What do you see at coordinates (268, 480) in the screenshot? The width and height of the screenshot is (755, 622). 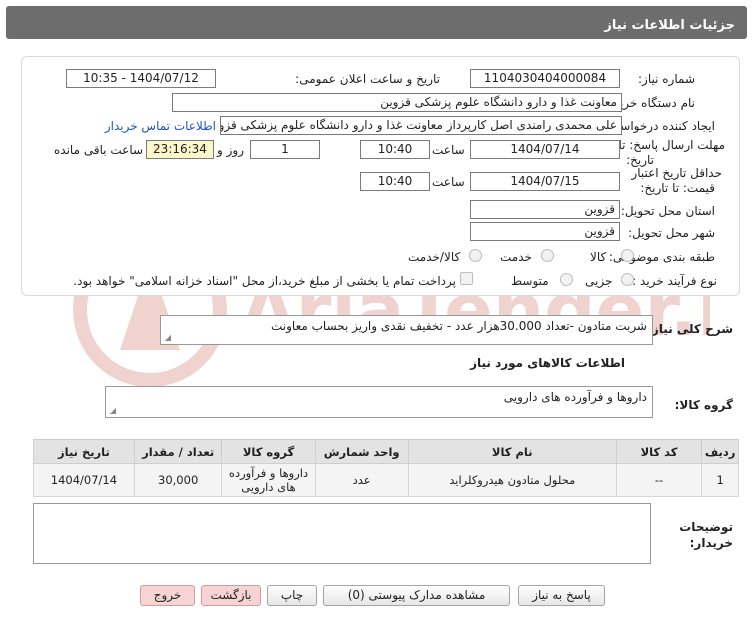 I see `cell-group: داروها و فرآورده های دارویی` at bounding box center [268, 480].